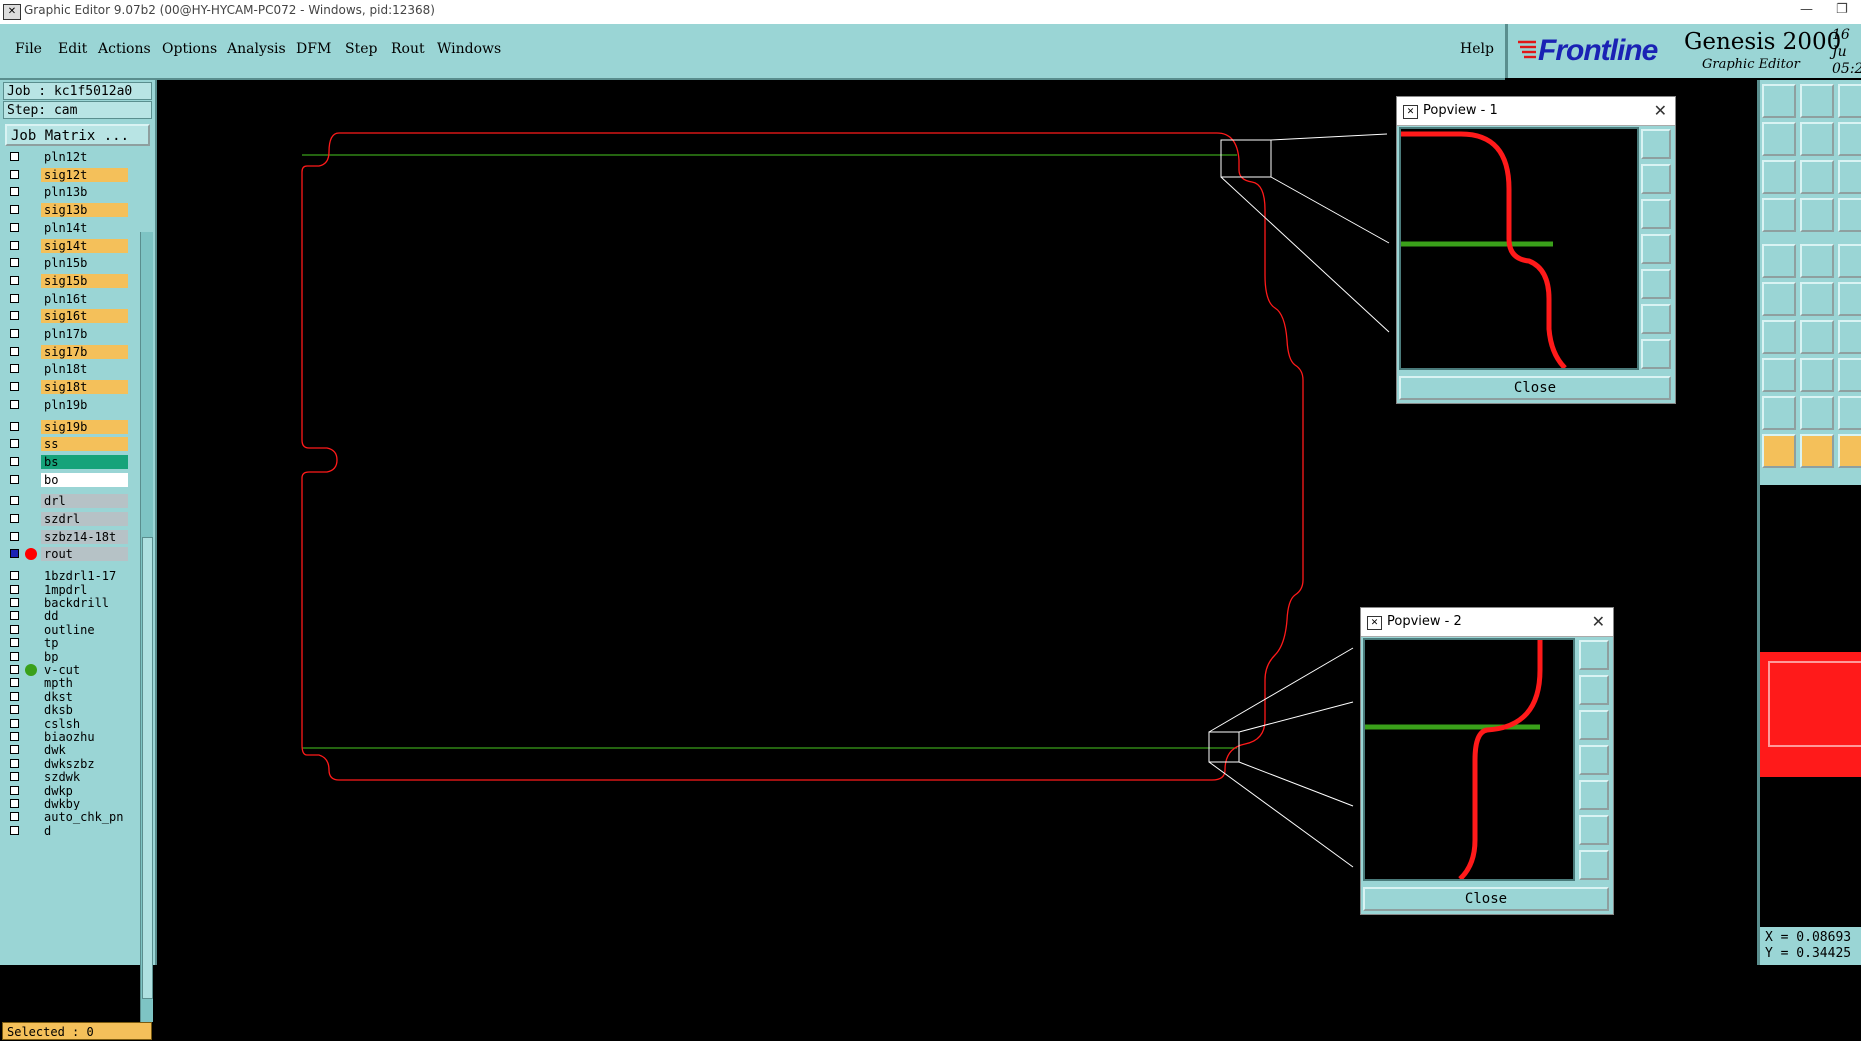  What do you see at coordinates (1817, 261) in the screenshot?
I see `select-line-icon` at bounding box center [1817, 261].